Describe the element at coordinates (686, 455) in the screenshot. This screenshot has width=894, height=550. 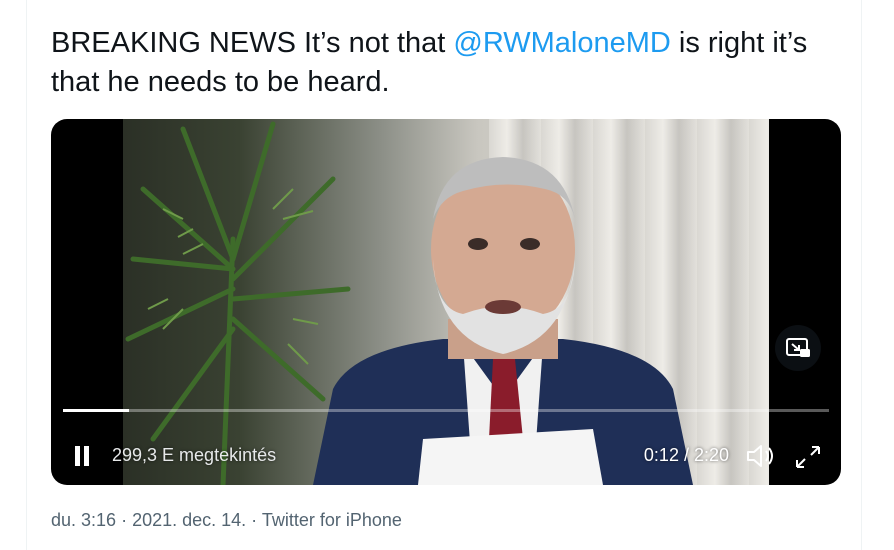
I see `video-time: 0:12 / 2:20` at that location.